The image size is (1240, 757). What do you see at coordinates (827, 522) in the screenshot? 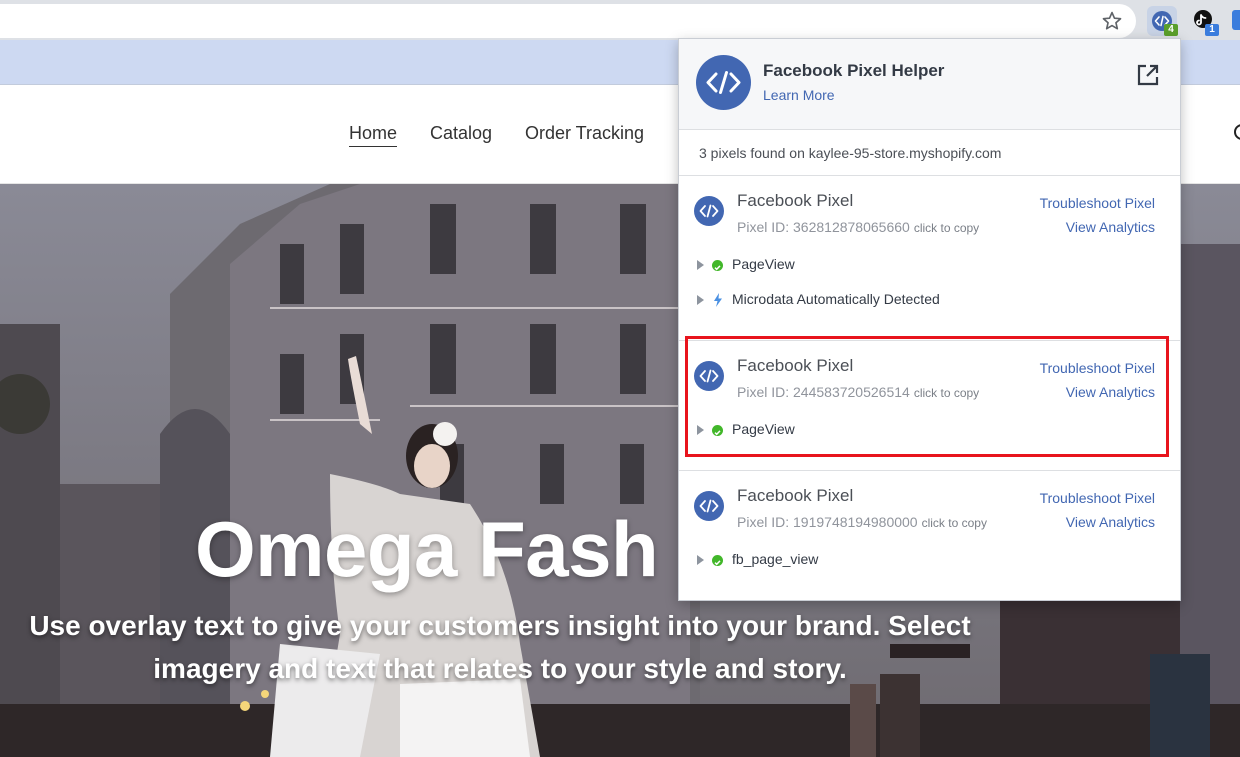
I see `pixel-id-value: Pixel ID: 1919748194980000` at bounding box center [827, 522].